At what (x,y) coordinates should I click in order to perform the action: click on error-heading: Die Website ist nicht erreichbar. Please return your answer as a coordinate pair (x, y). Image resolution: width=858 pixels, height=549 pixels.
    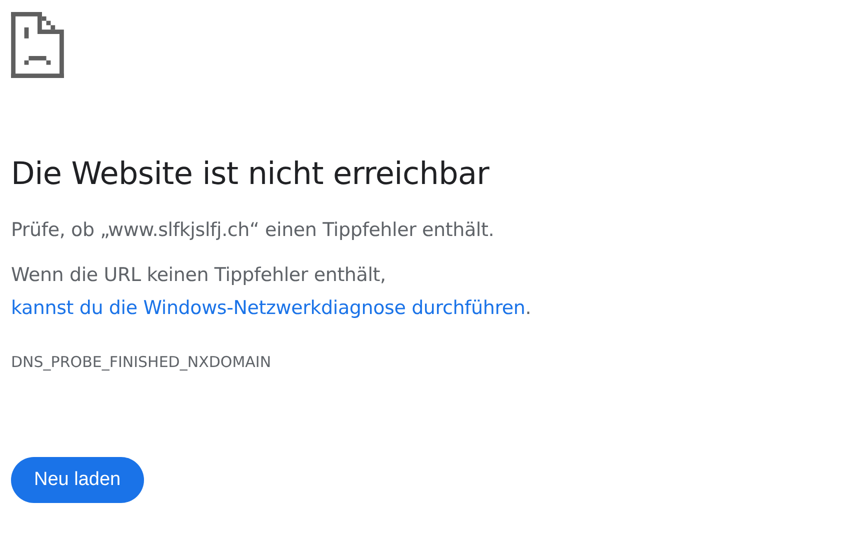
    Looking at the image, I should click on (250, 174).